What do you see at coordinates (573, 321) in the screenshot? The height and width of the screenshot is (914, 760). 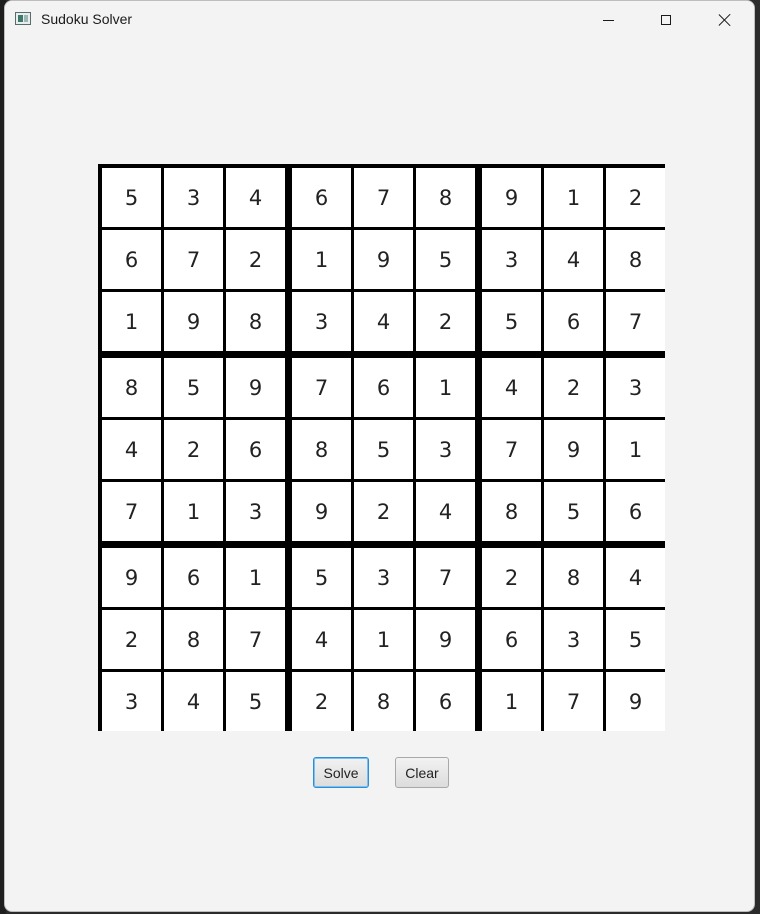 I see `sudoku-cell-r3-c8: 6` at bounding box center [573, 321].